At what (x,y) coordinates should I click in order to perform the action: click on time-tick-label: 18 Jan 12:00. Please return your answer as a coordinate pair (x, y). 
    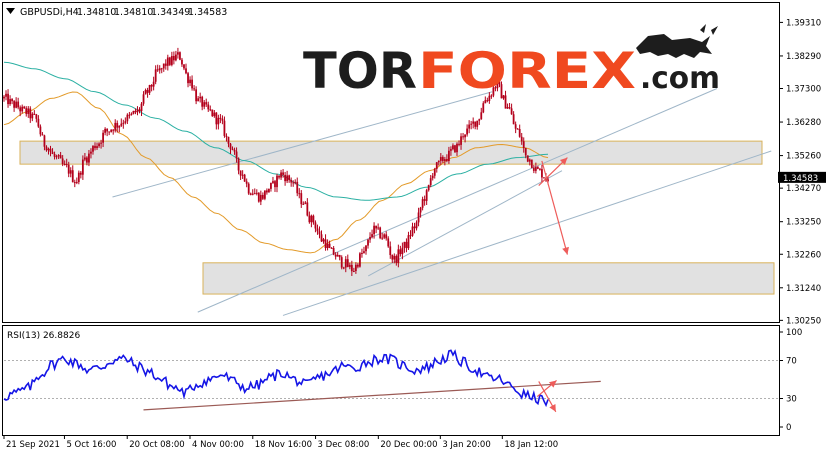
    Looking at the image, I should click on (531, 445).